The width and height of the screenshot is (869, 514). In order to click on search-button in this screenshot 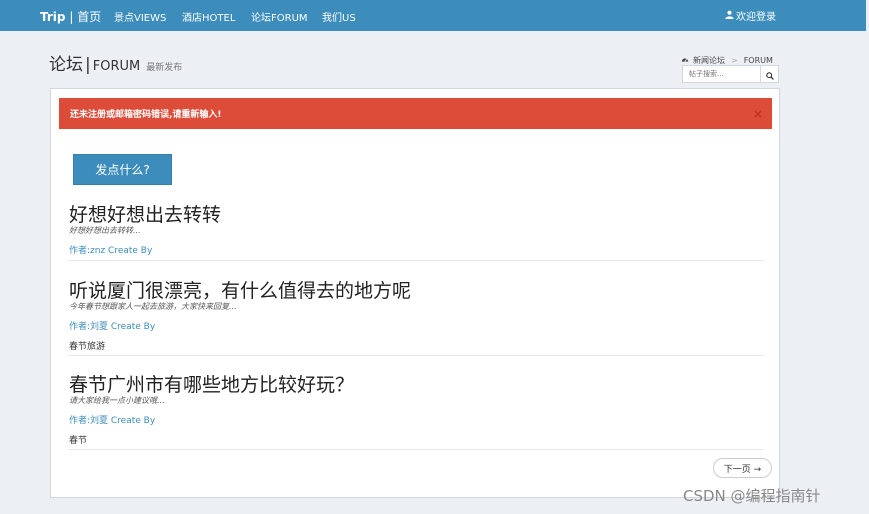, I will do `click(769, 74)`.